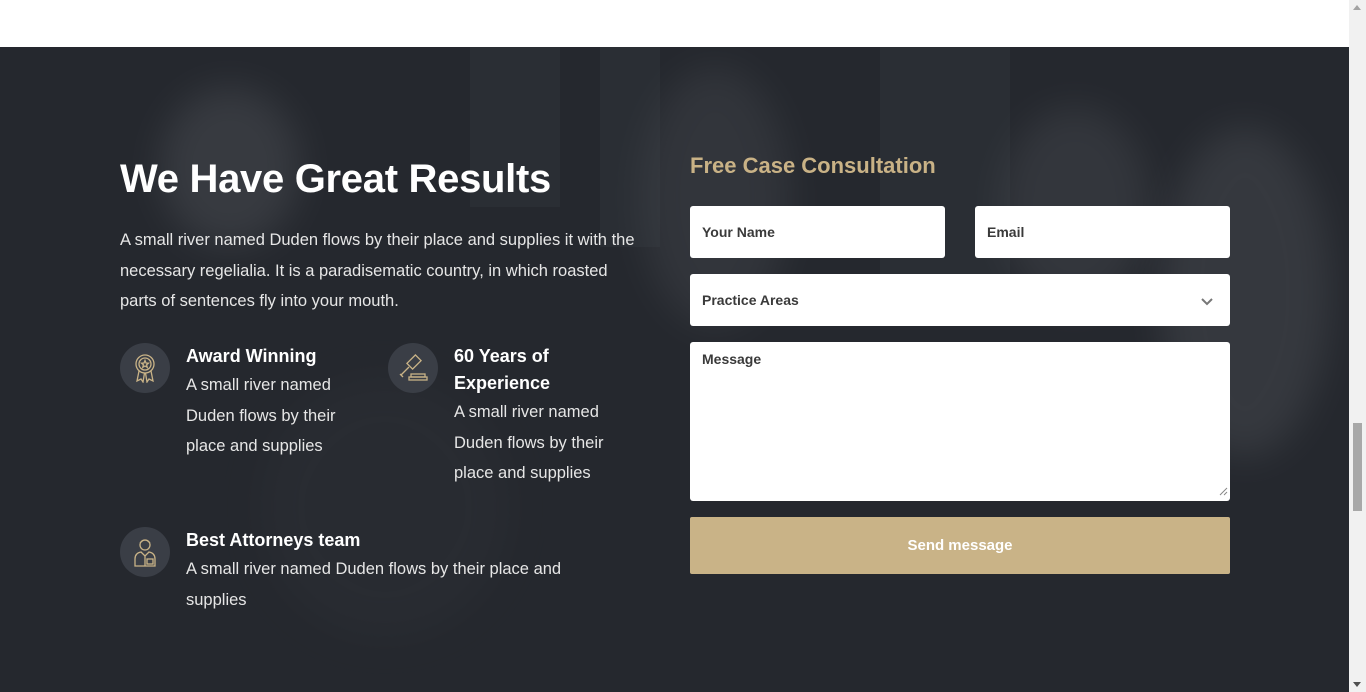  I want to click on name-input: Your Name, so click(817, 232).